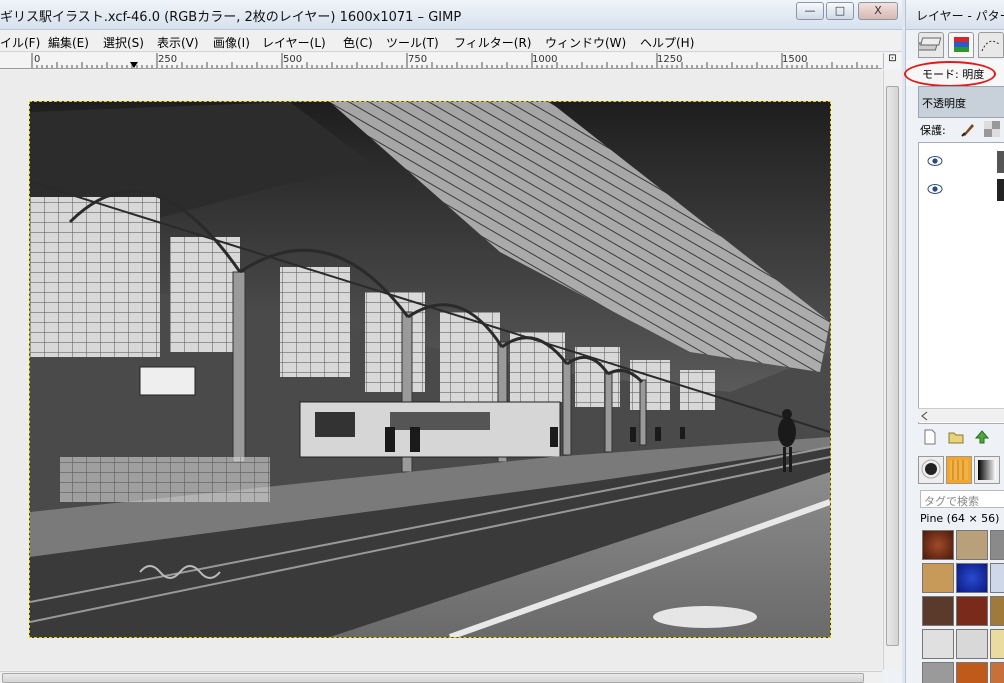  What do you see at coordinates (454, 60) in the screenshot?
I see `ruler-ticks` at bounding box center [454, 60].